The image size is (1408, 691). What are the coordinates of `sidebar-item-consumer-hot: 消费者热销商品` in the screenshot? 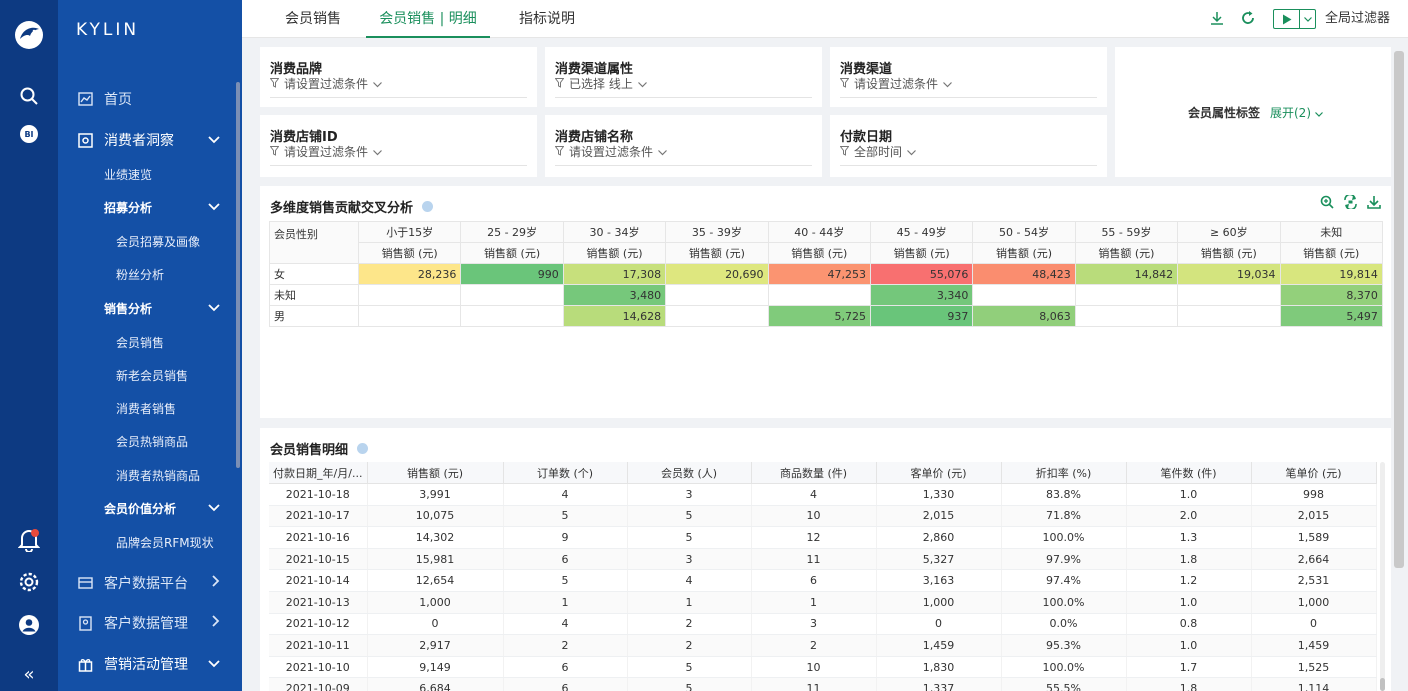 It's located at (150, 475).